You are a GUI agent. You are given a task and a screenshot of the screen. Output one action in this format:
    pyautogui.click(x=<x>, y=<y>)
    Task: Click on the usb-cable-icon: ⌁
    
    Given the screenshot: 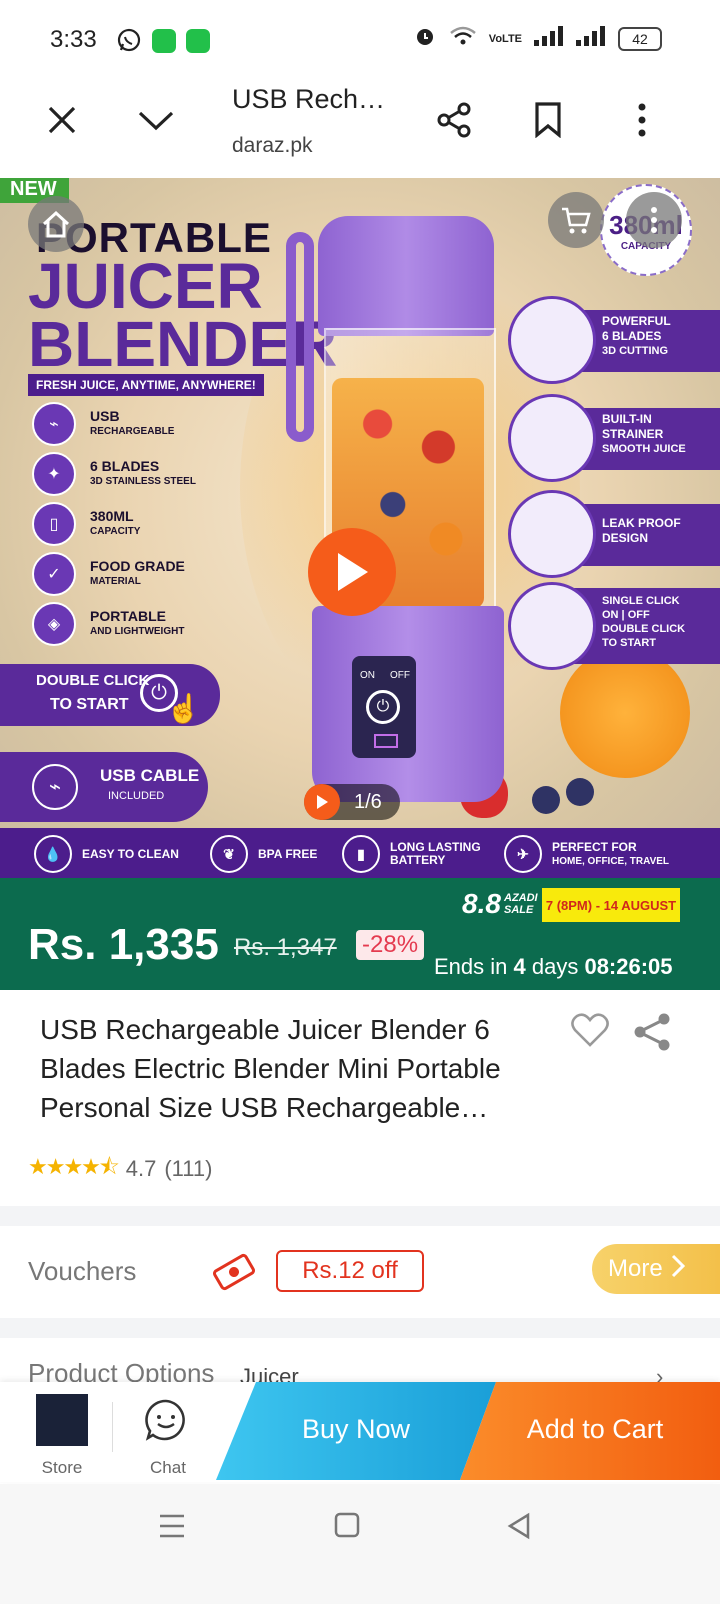 What is the action you would take?
    pyautogui.click(x=55, y=787)
    